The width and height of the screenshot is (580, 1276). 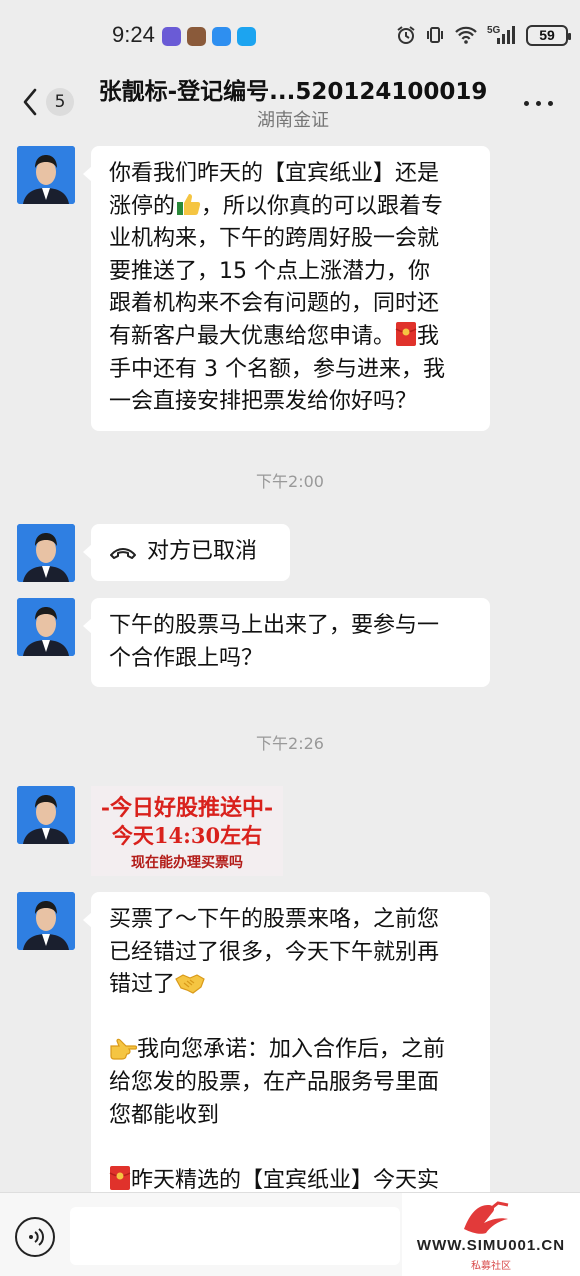 What do you see at coordinates (274, 1082) in the screenshot?
I see `message-line: 给您发的股票，在产品服务号里面` at bounding box center [274, 1082].